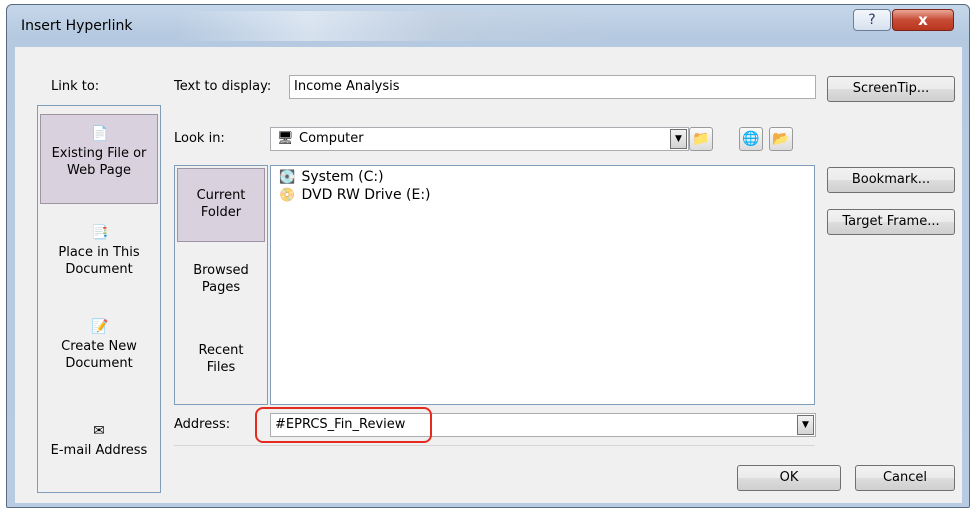  I want to click on link-to-create-new-document: 📝 Create New Document, so click(99, 345).